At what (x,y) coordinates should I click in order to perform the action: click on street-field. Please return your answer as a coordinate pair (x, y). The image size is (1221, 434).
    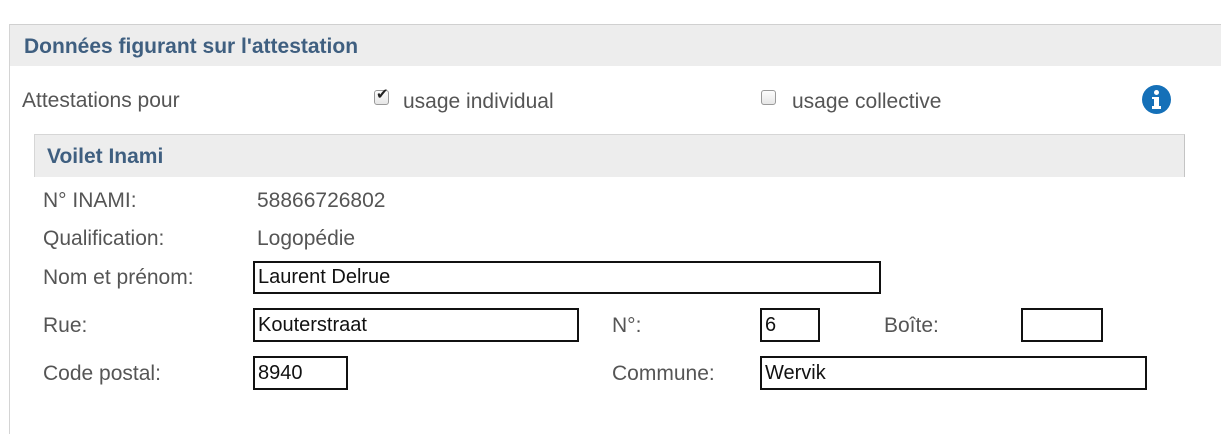
    Looking at the image, I should click on (416, 325).